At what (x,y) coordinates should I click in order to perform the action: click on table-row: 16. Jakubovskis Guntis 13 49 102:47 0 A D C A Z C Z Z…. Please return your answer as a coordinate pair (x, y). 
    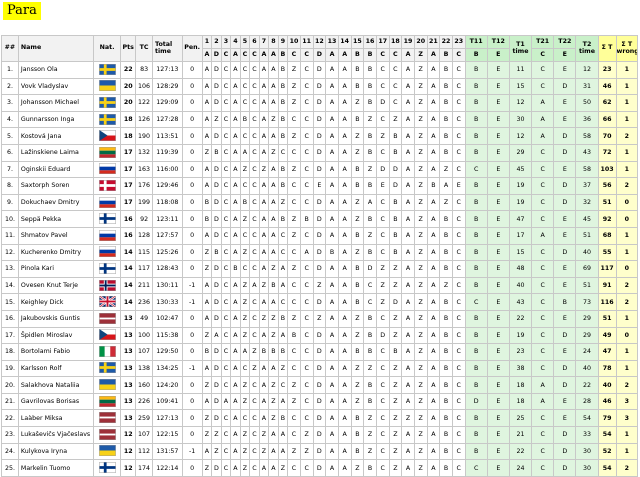
    Looking at the image, I should click on (320, 318).